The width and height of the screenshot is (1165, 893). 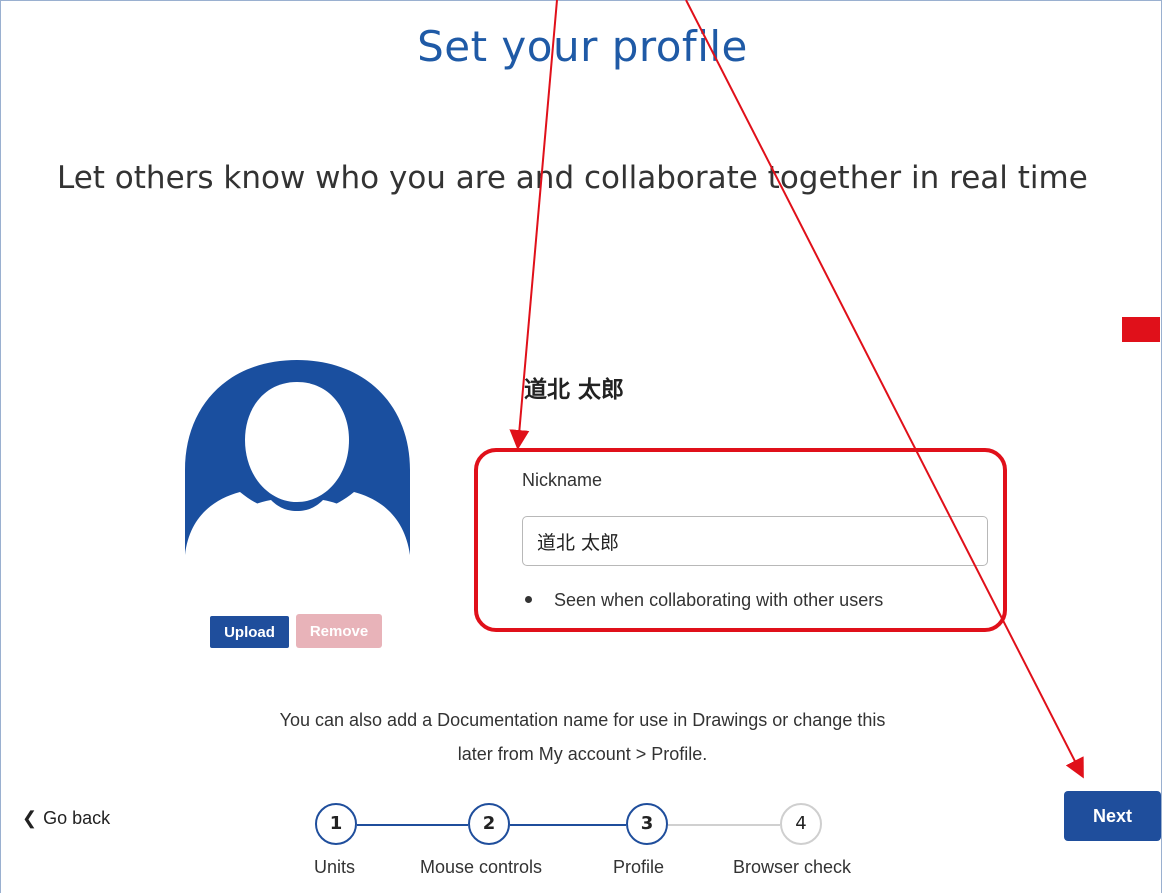 What do you see at coordinates (1141, 329) in the screenshot?
I see `annotation-marker` at bounding box center [1141, 329].